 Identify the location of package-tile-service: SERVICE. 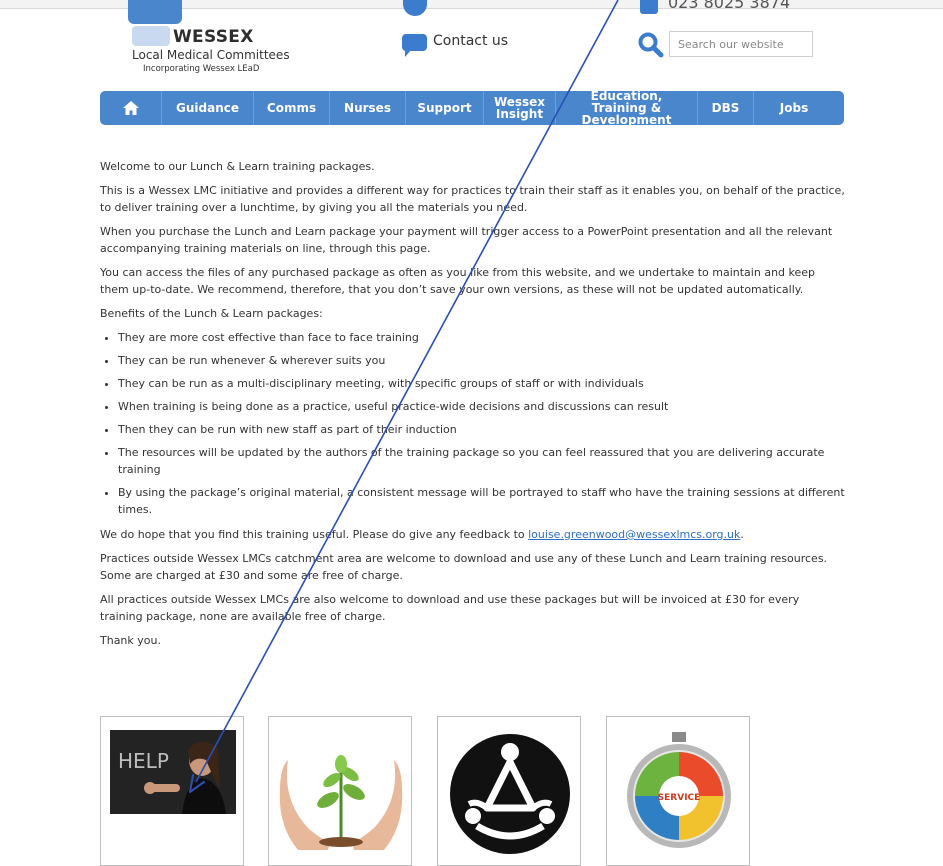
(678, 791).